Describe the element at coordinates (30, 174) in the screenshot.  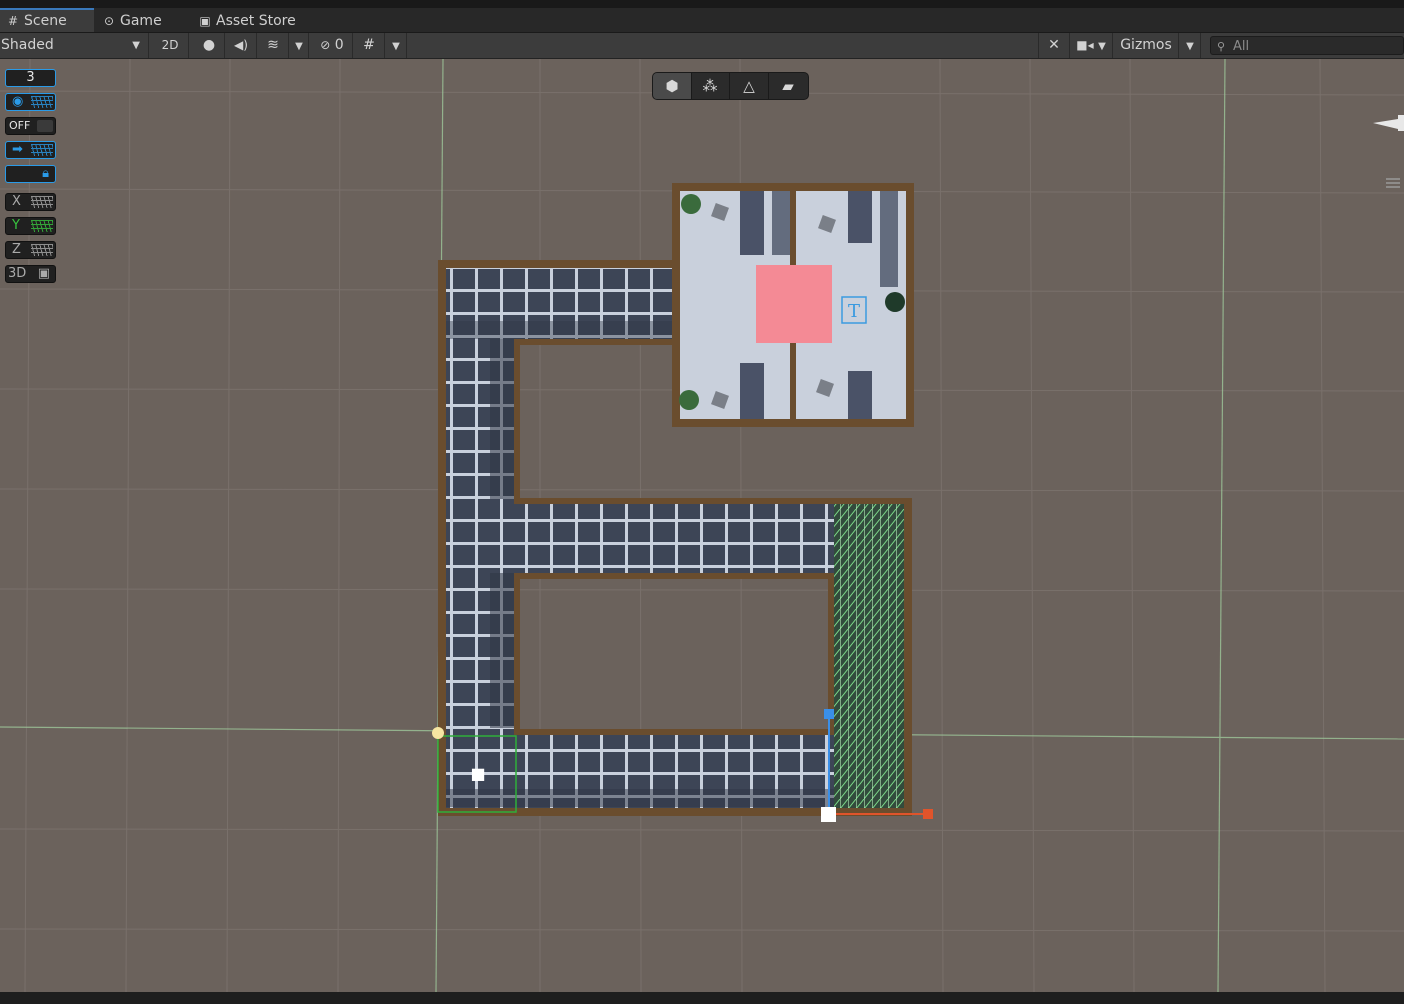
I see `grid-lock-toggle: 🔒︎` at that location.